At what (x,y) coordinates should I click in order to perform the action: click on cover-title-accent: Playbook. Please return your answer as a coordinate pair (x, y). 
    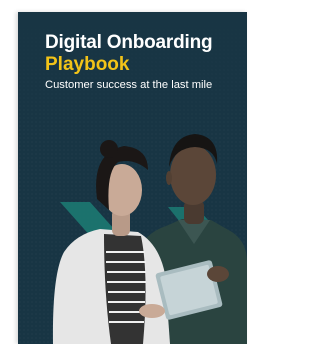
    Looking at the image, I should click on (87, 64).